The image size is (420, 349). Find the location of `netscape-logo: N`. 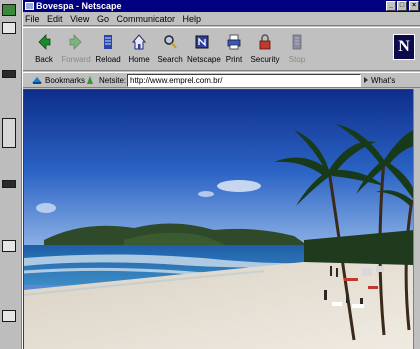

netscape-logo: N is located at coordinates (404, 47).